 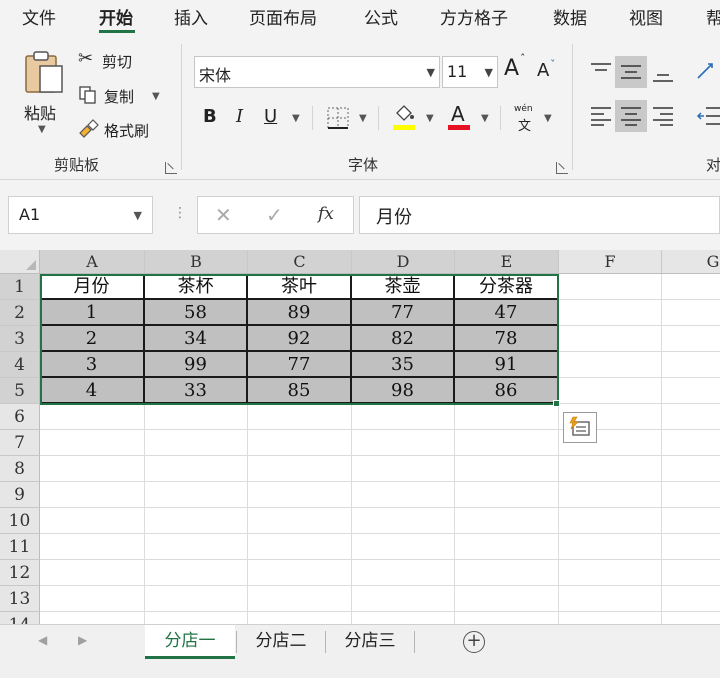 I want to click on cell-e3: 78, so click(x=507, y=339).